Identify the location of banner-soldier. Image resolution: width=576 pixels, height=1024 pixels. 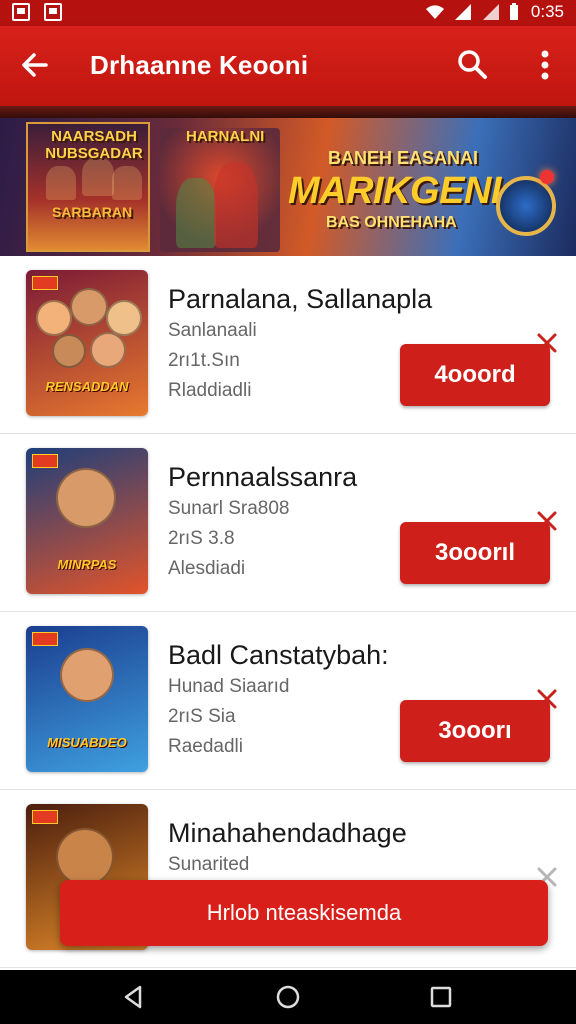
(196, 213).